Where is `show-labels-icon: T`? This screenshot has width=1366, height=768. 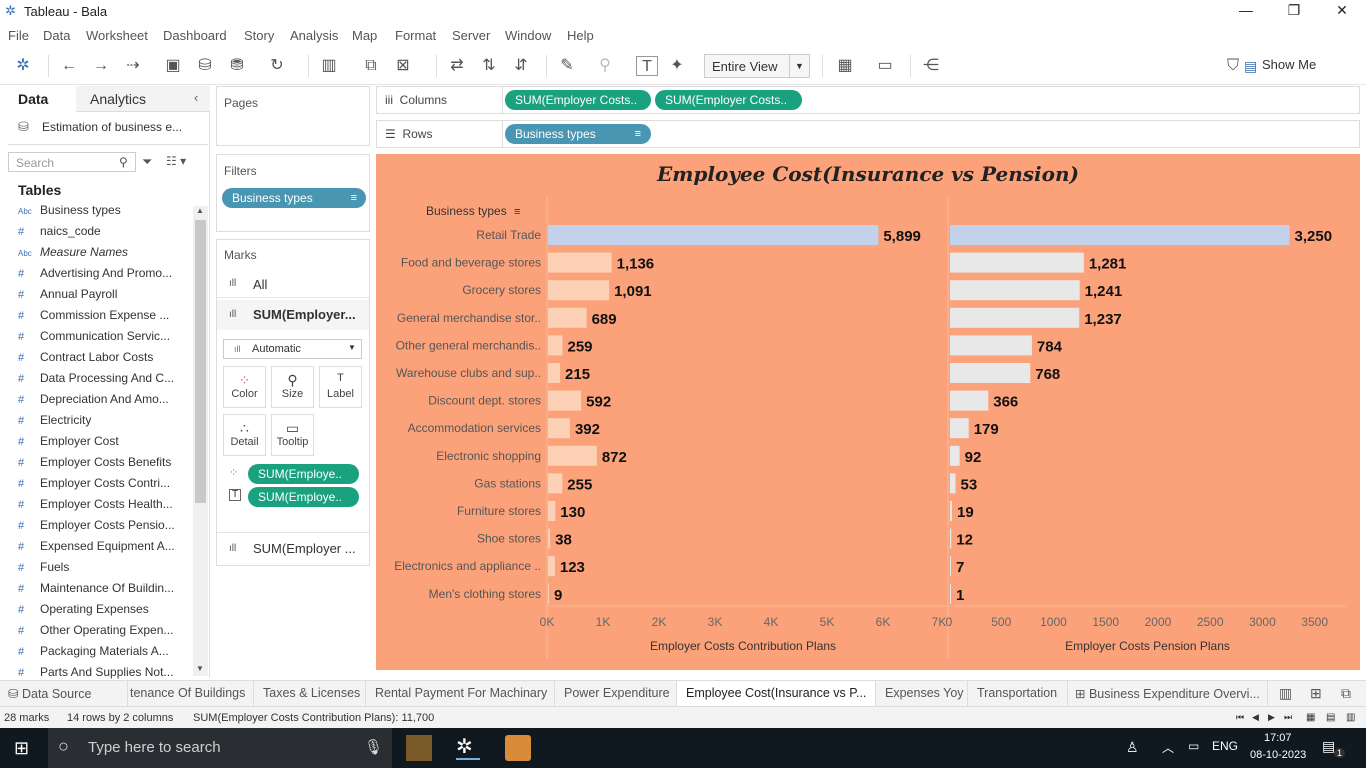
show-labels-icon: T is located at coordinates (647, 66).